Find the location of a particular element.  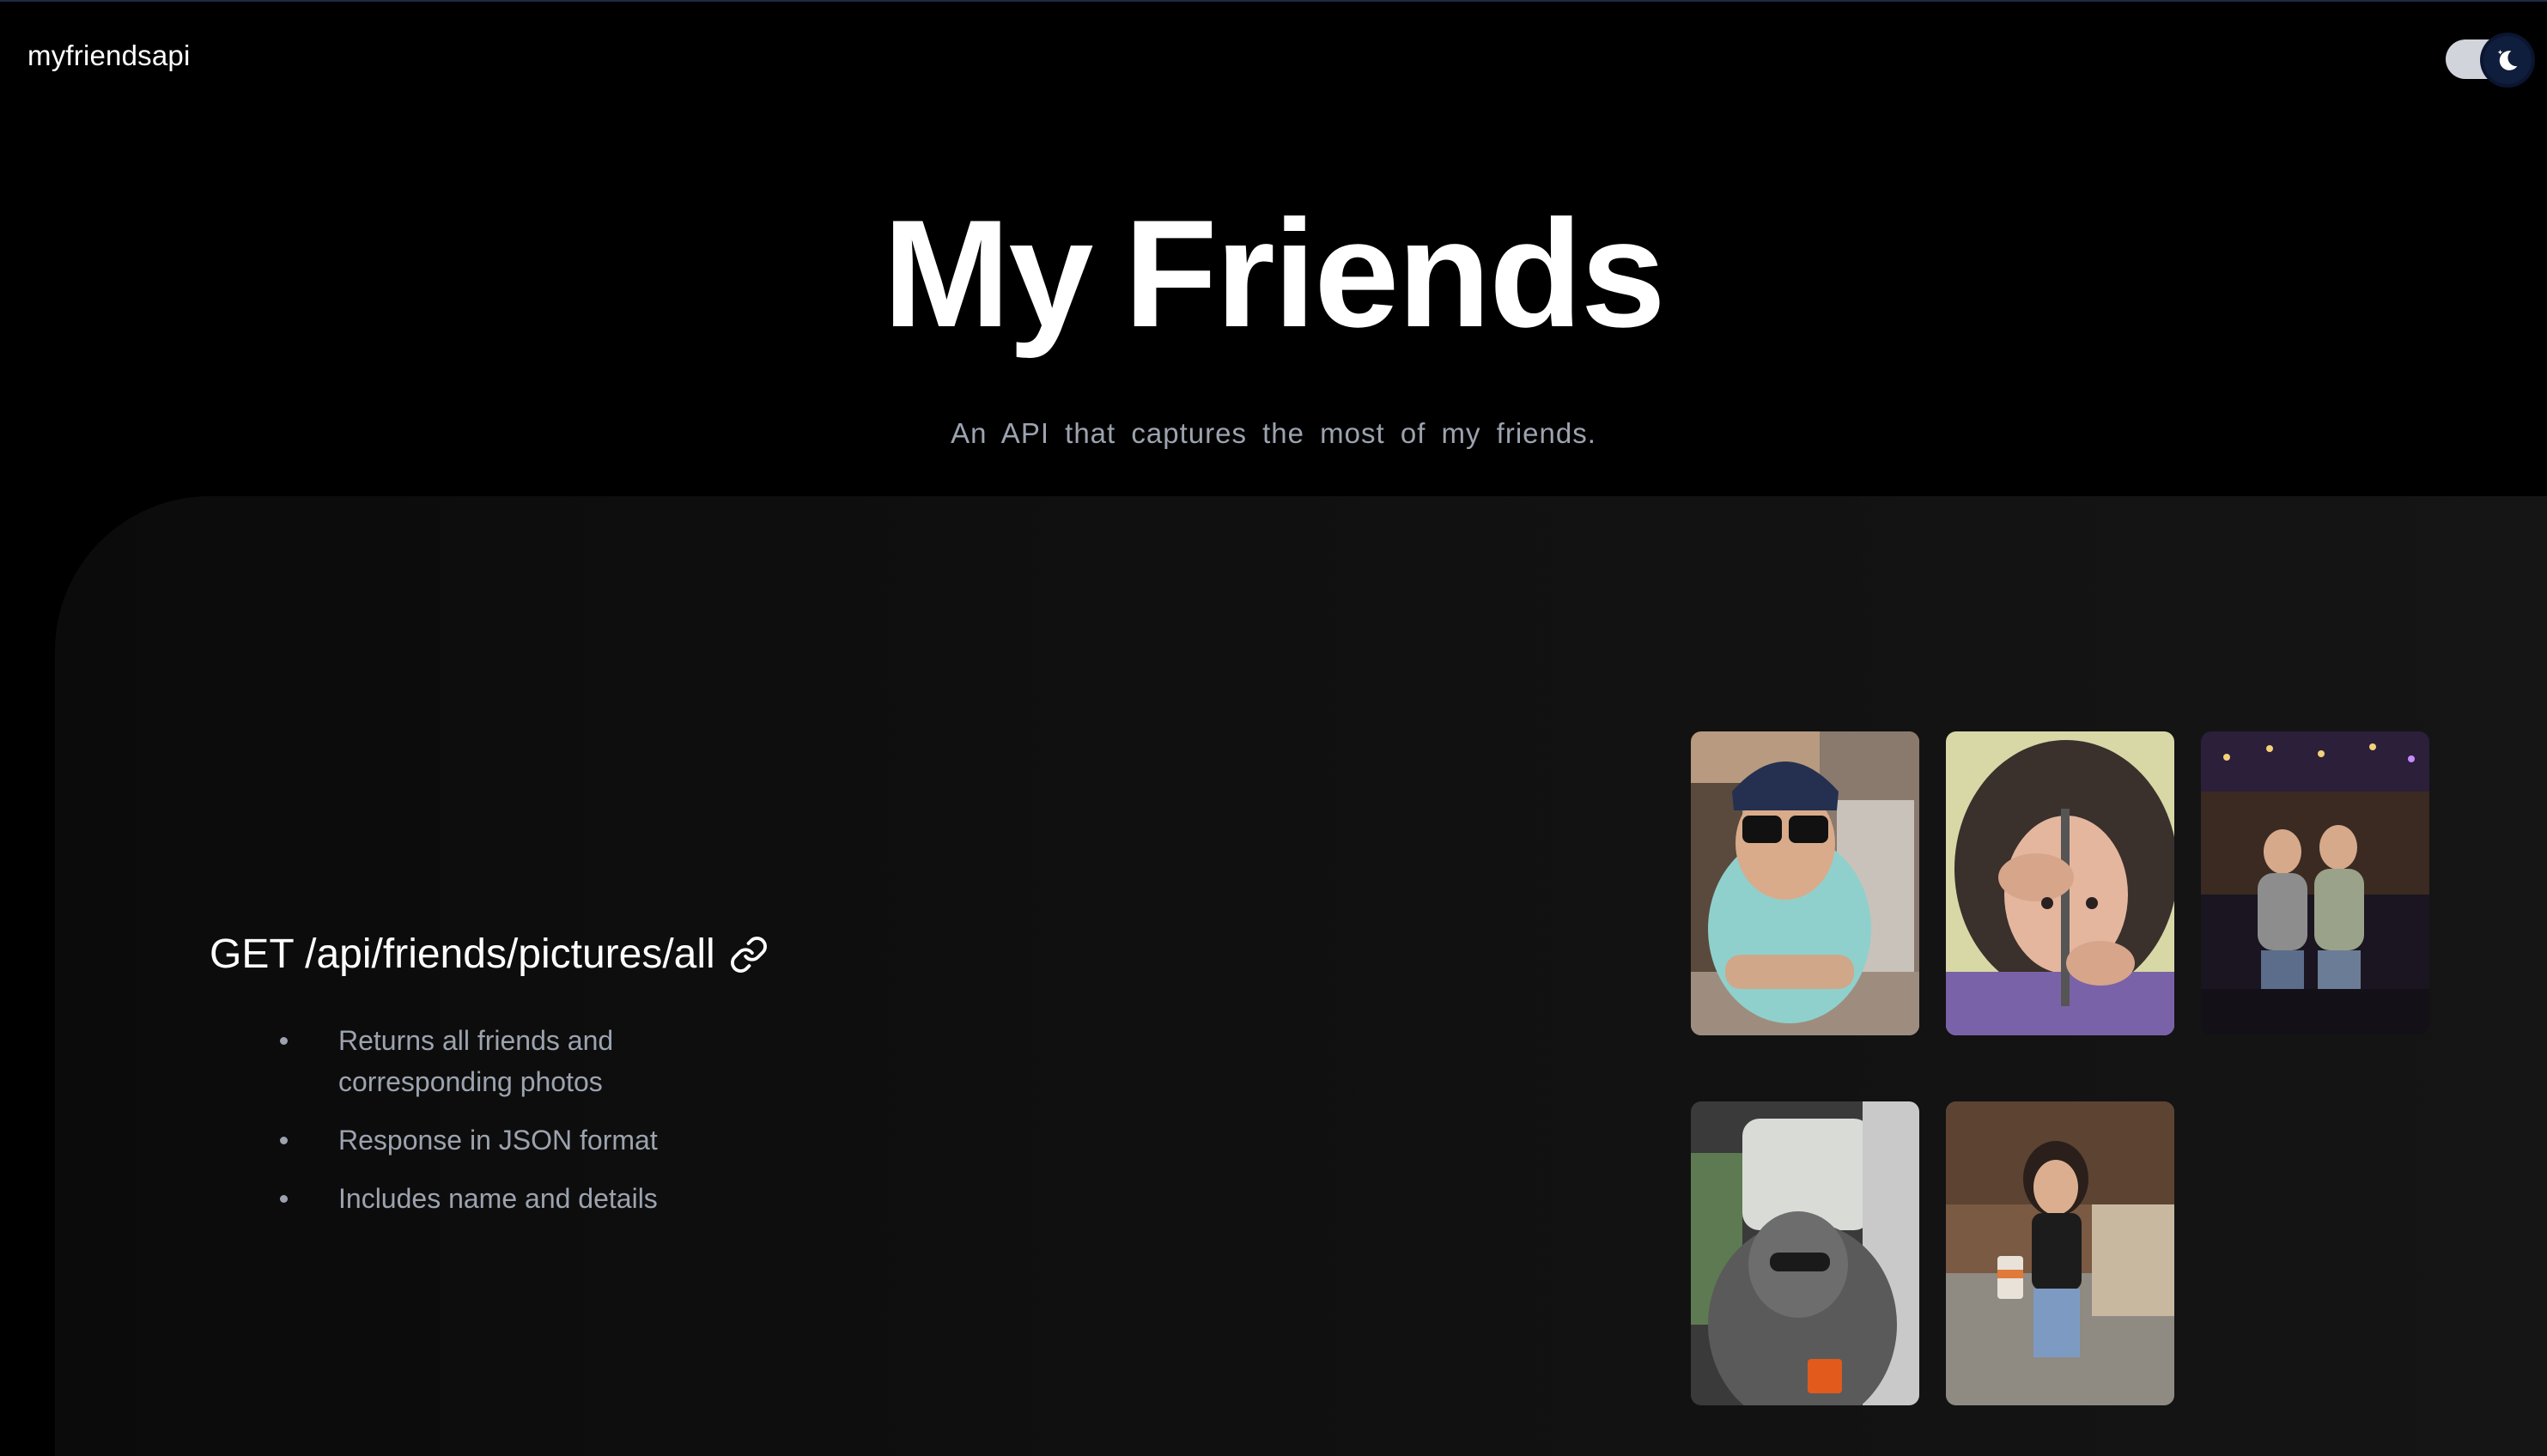

endpoint-label: GET /api/friends/pictures/all is located at coordinates (462, 954).